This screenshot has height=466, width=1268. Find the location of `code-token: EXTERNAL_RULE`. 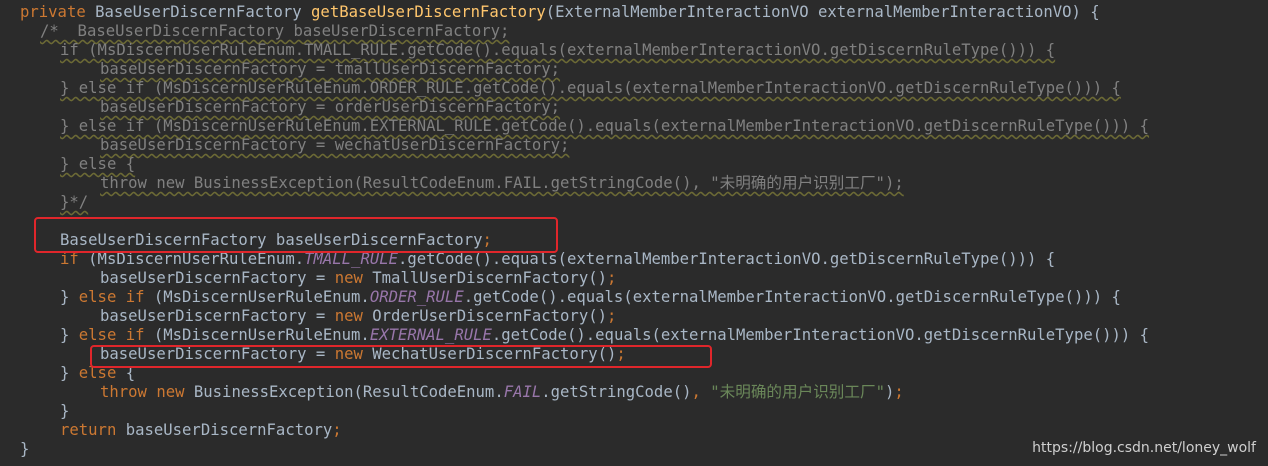

code-token: EXTERNAL_RULE is located at coordinates (430, 335).